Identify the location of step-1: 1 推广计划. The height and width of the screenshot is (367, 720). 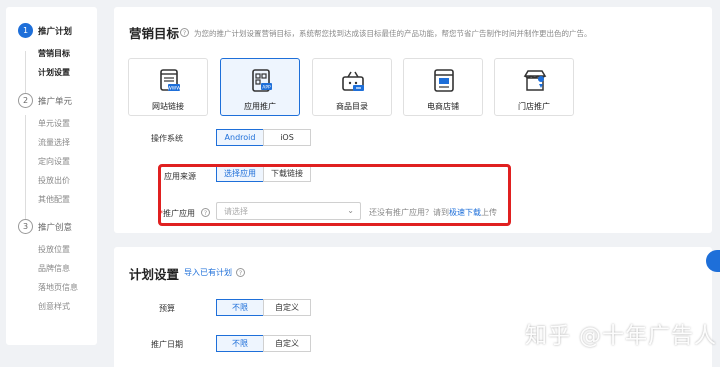
(45, 30).